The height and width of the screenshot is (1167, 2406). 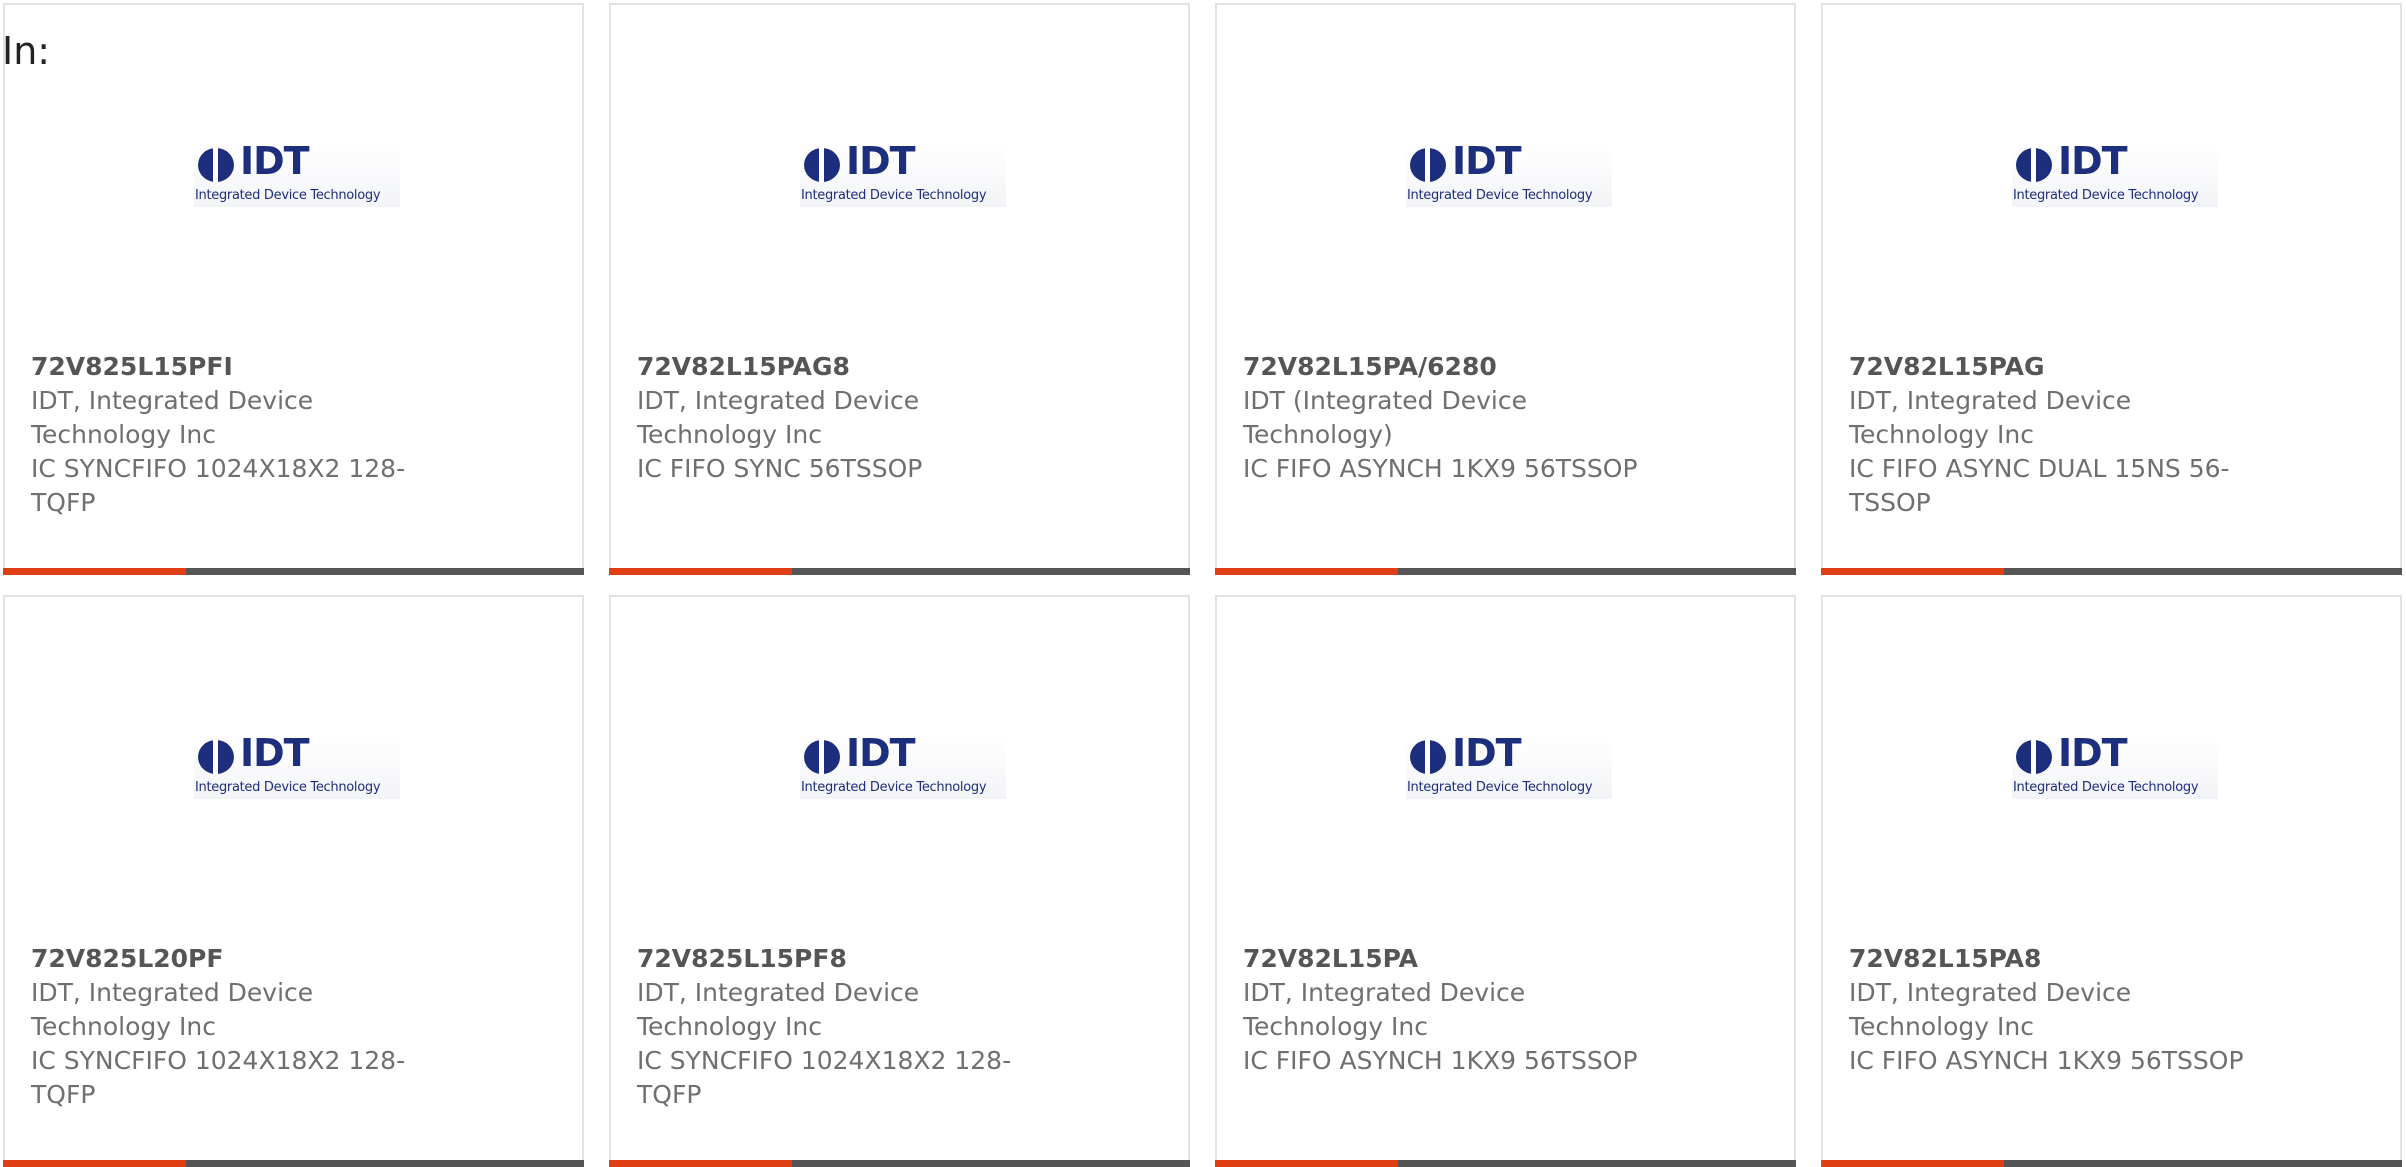 What do you see at coordinates (2039, 485) in the screenshot?
I see `description: IC FIFO ASYNC DUAL 15NS 56-TSSOP` at bounding box center [2039, 485].